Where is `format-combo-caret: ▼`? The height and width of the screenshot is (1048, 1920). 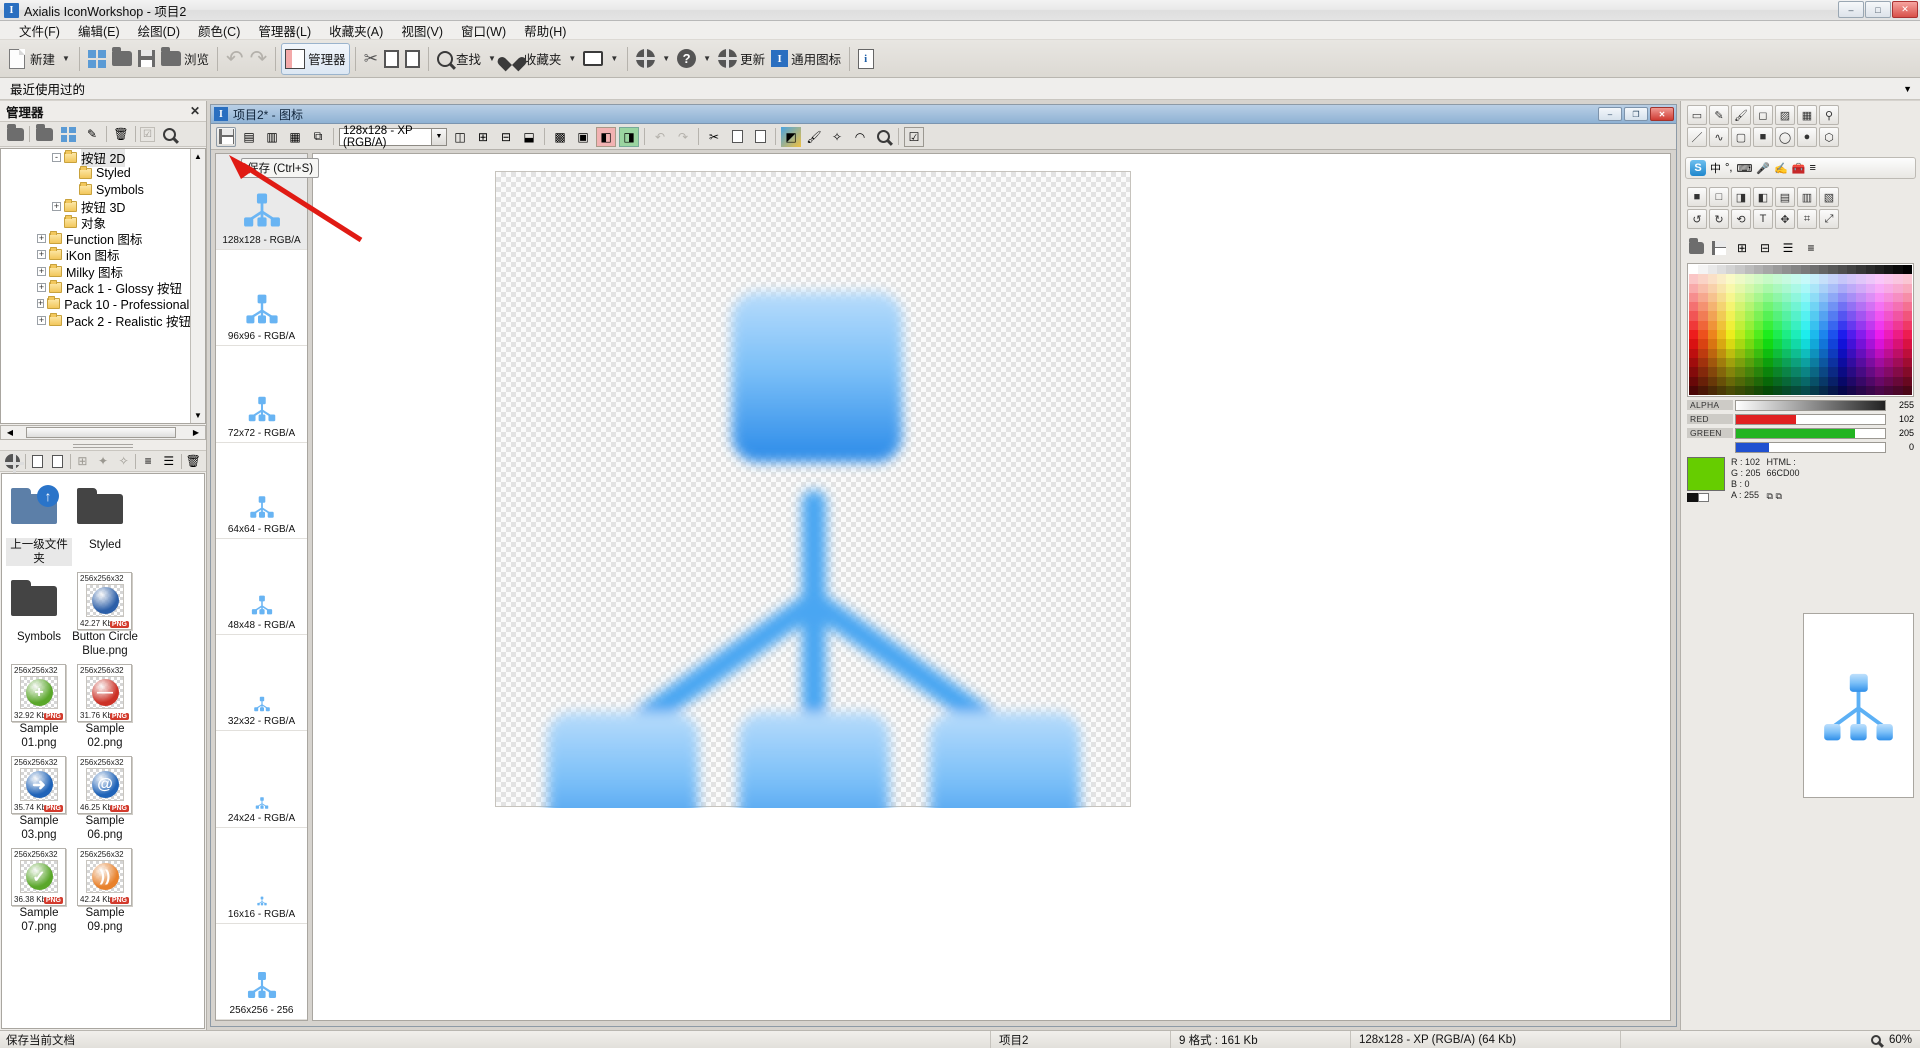 format-combo-caret: ▼ is located at coordinates (438, 136).